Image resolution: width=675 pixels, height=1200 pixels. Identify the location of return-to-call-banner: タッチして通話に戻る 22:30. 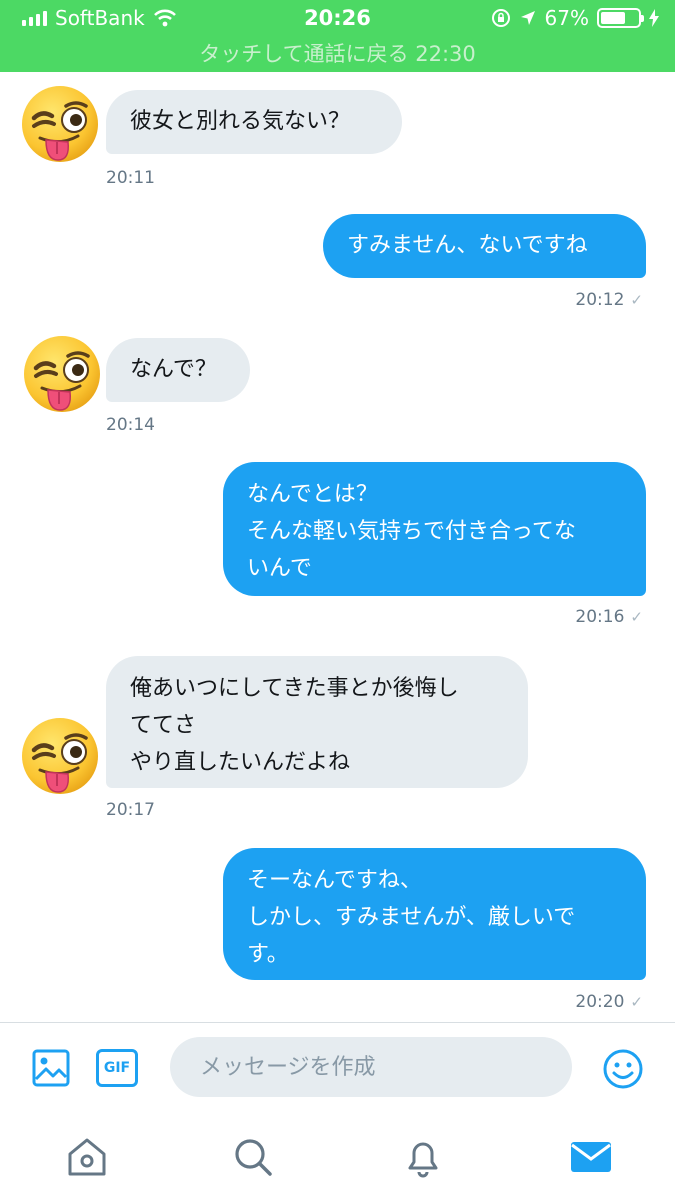
(337, 53).